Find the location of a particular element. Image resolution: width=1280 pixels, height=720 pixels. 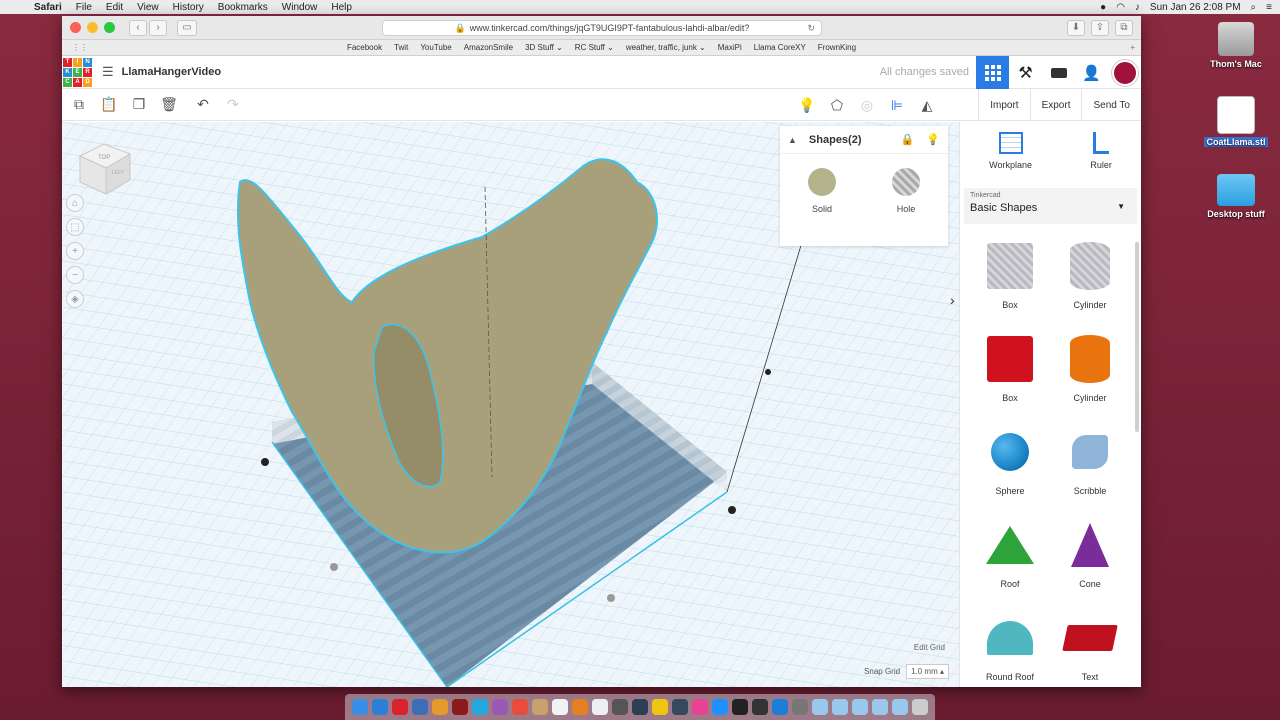

menu-help: Help is located at coordinates (341, 7).